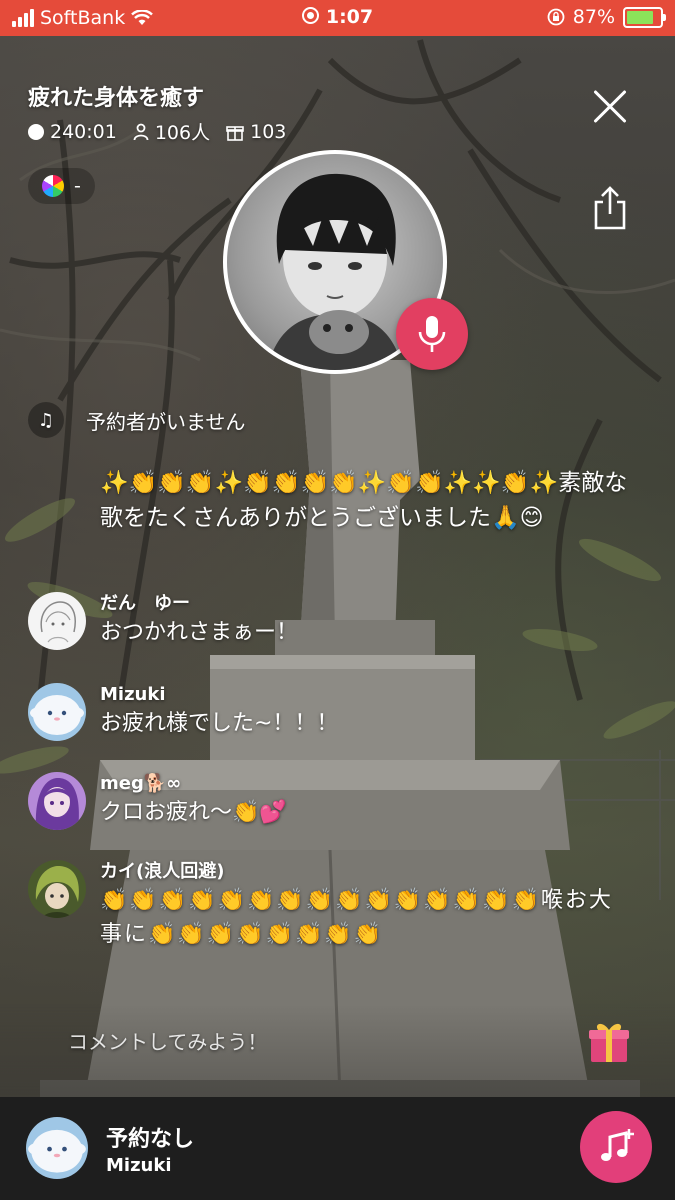  Describe the element at coordinates (556, 17) in the screenshot. I see `orientation-lock-icon` at that location.